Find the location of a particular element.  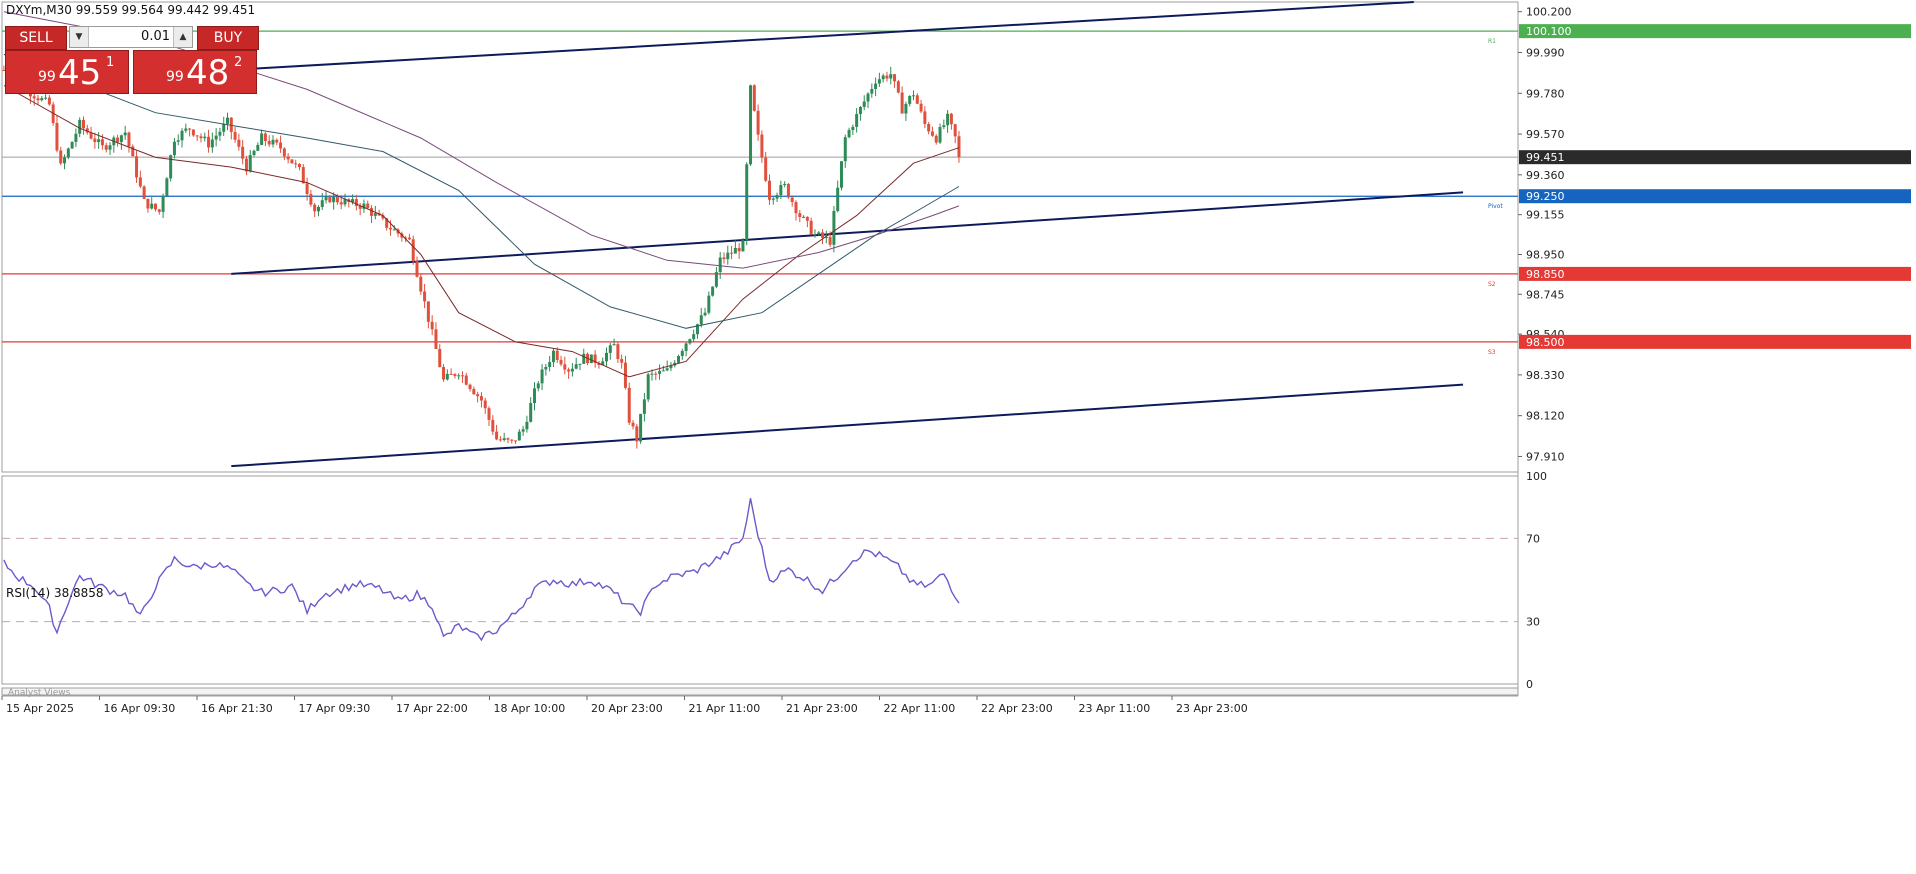

x-tick-label: 16 Apr 09:30 is located at coordinates (140, 708).